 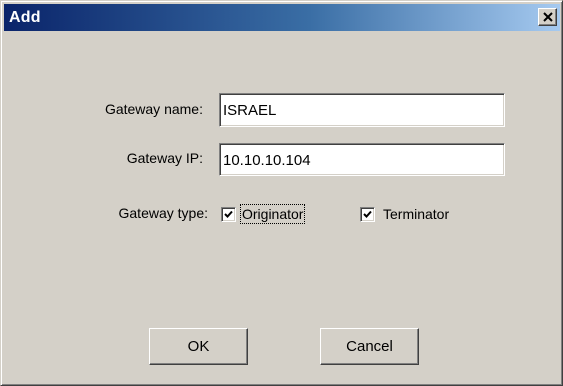 I want to click on terminator-checkbox, so click(x=367, y=214).